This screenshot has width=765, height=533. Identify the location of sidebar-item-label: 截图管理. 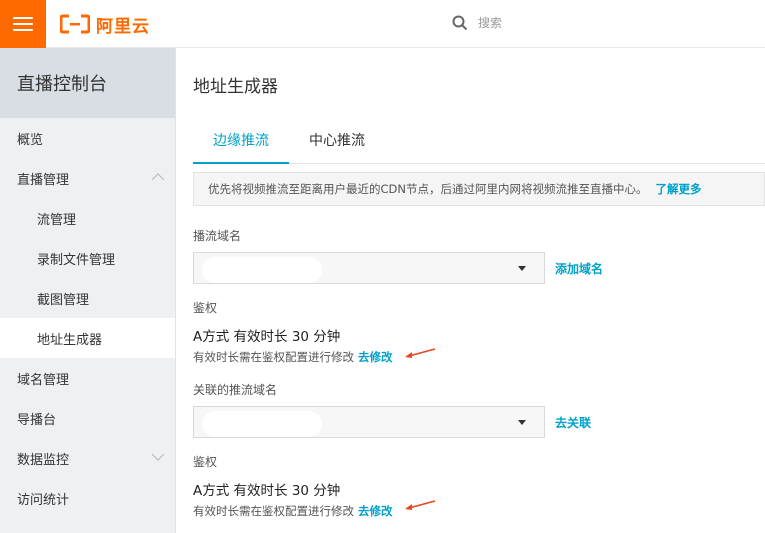
(63, 300).